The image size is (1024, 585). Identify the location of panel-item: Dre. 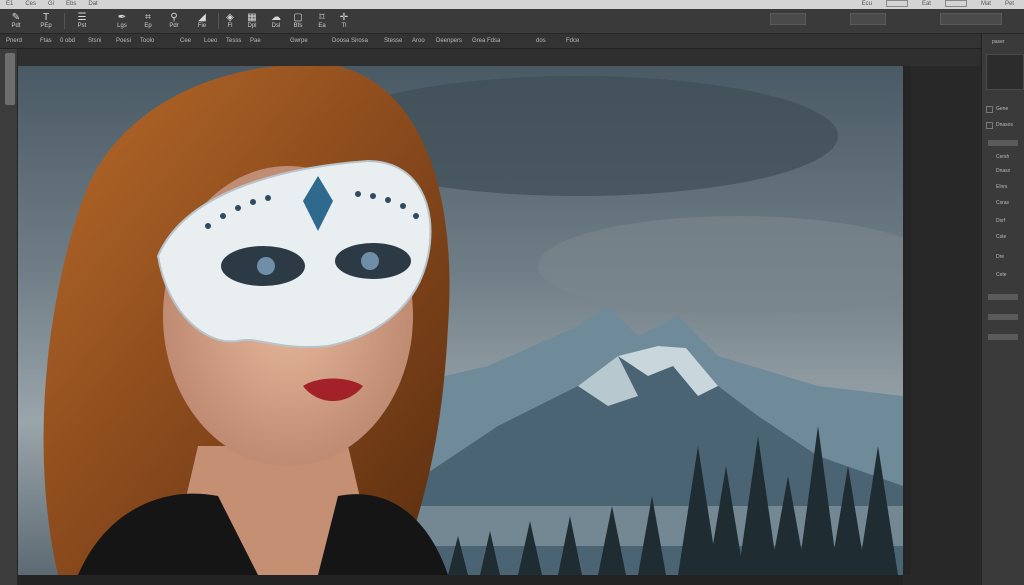
(1000, 257).